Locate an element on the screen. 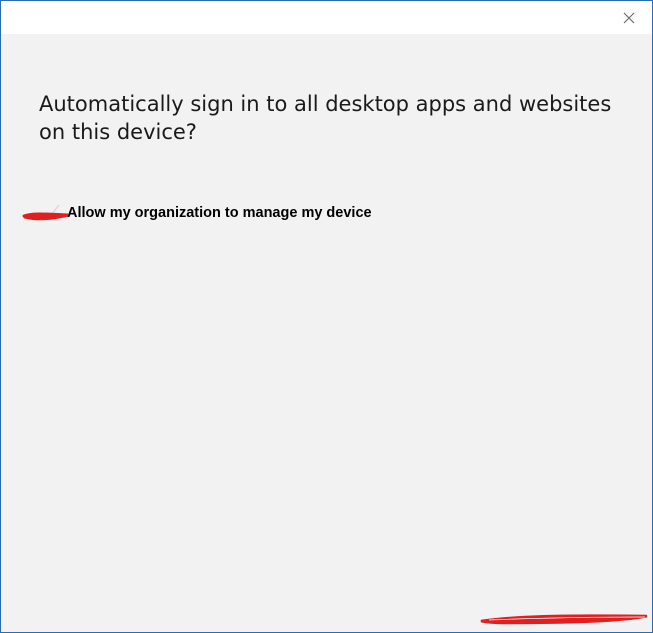  redaction-scribble-footer is located at coordinates (564, 619).